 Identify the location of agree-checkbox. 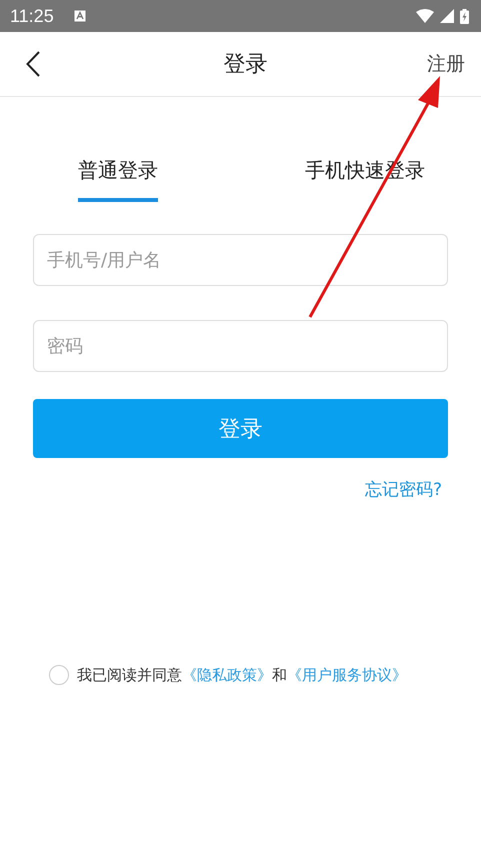
(59, 675).